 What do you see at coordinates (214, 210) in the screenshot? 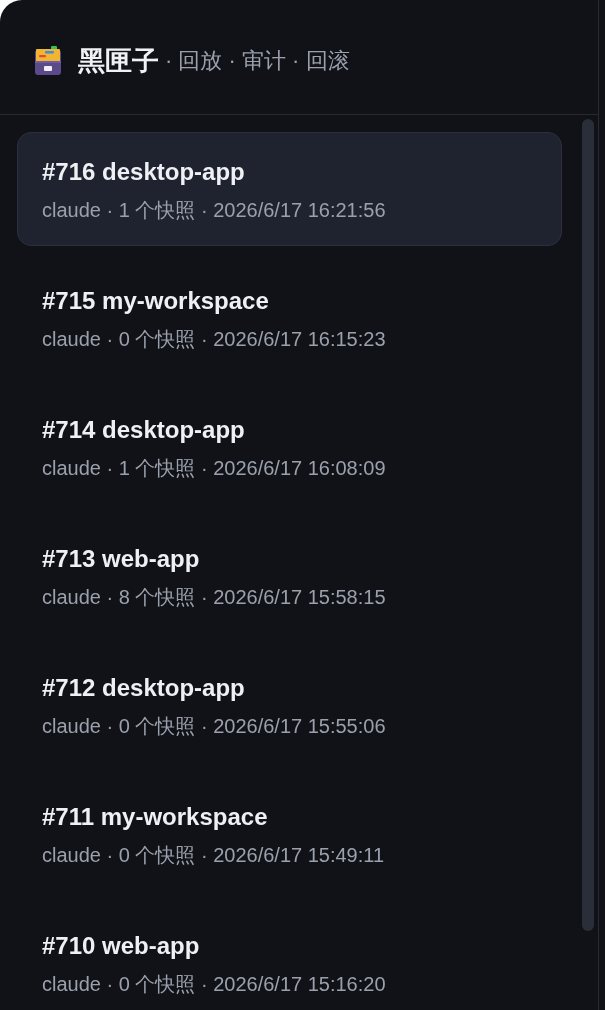
I see `session-meta: claude · 1 个快照 · 2026/6/17 16:21:56` at bounding box center [214, 210].